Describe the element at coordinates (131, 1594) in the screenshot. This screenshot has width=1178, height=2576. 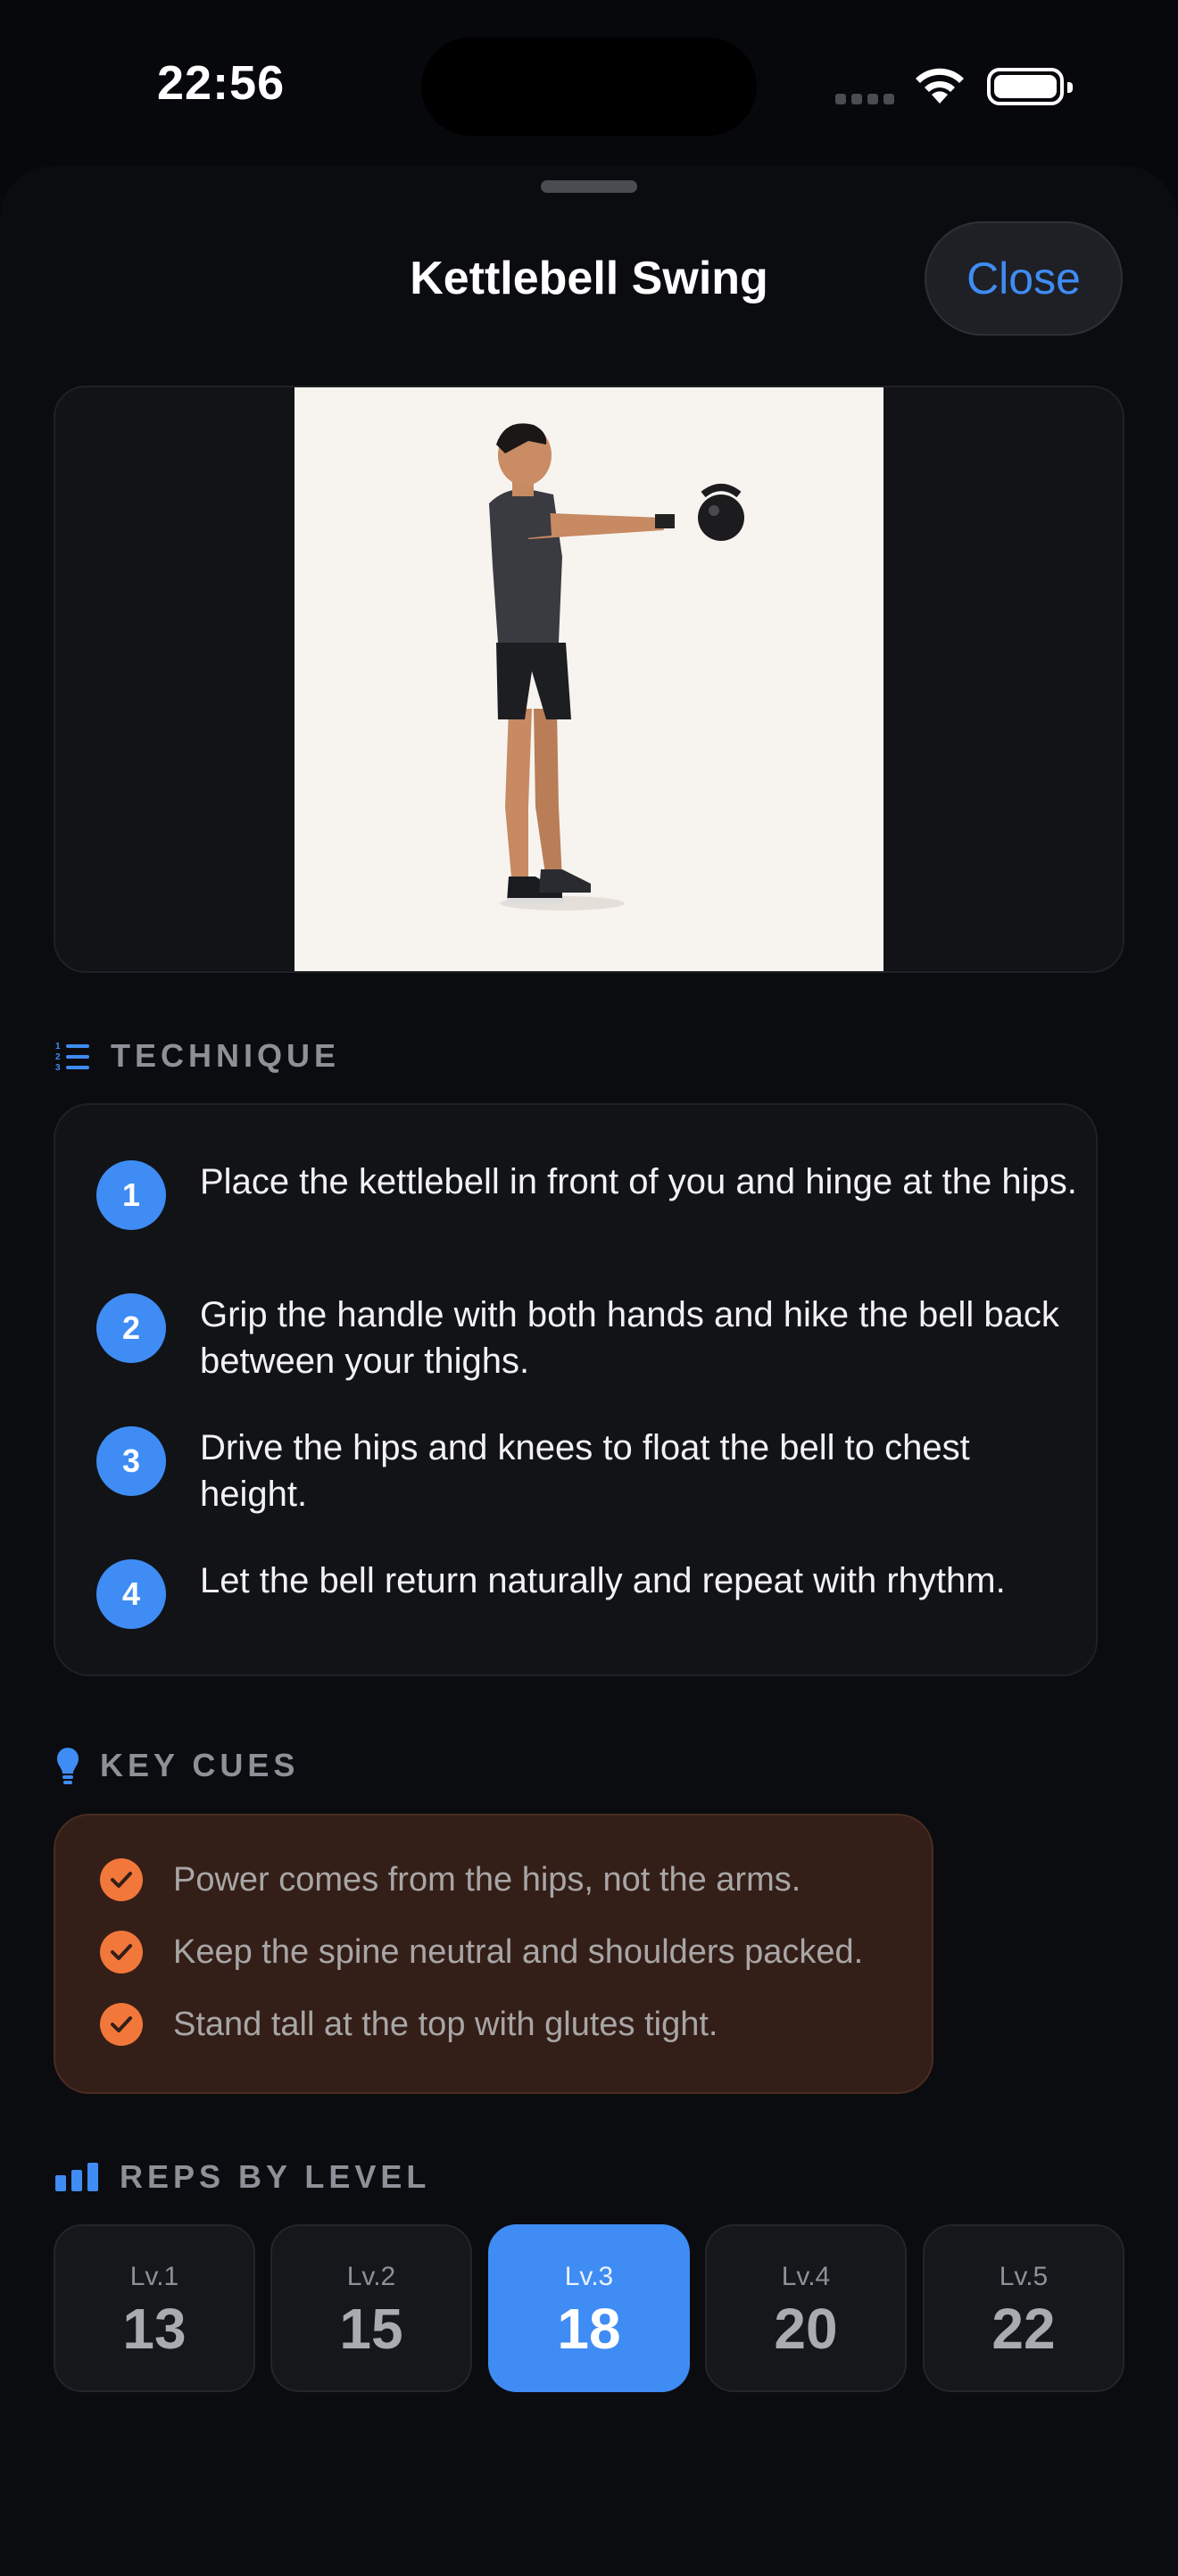
I see `step-number-badge: 4` at that location.